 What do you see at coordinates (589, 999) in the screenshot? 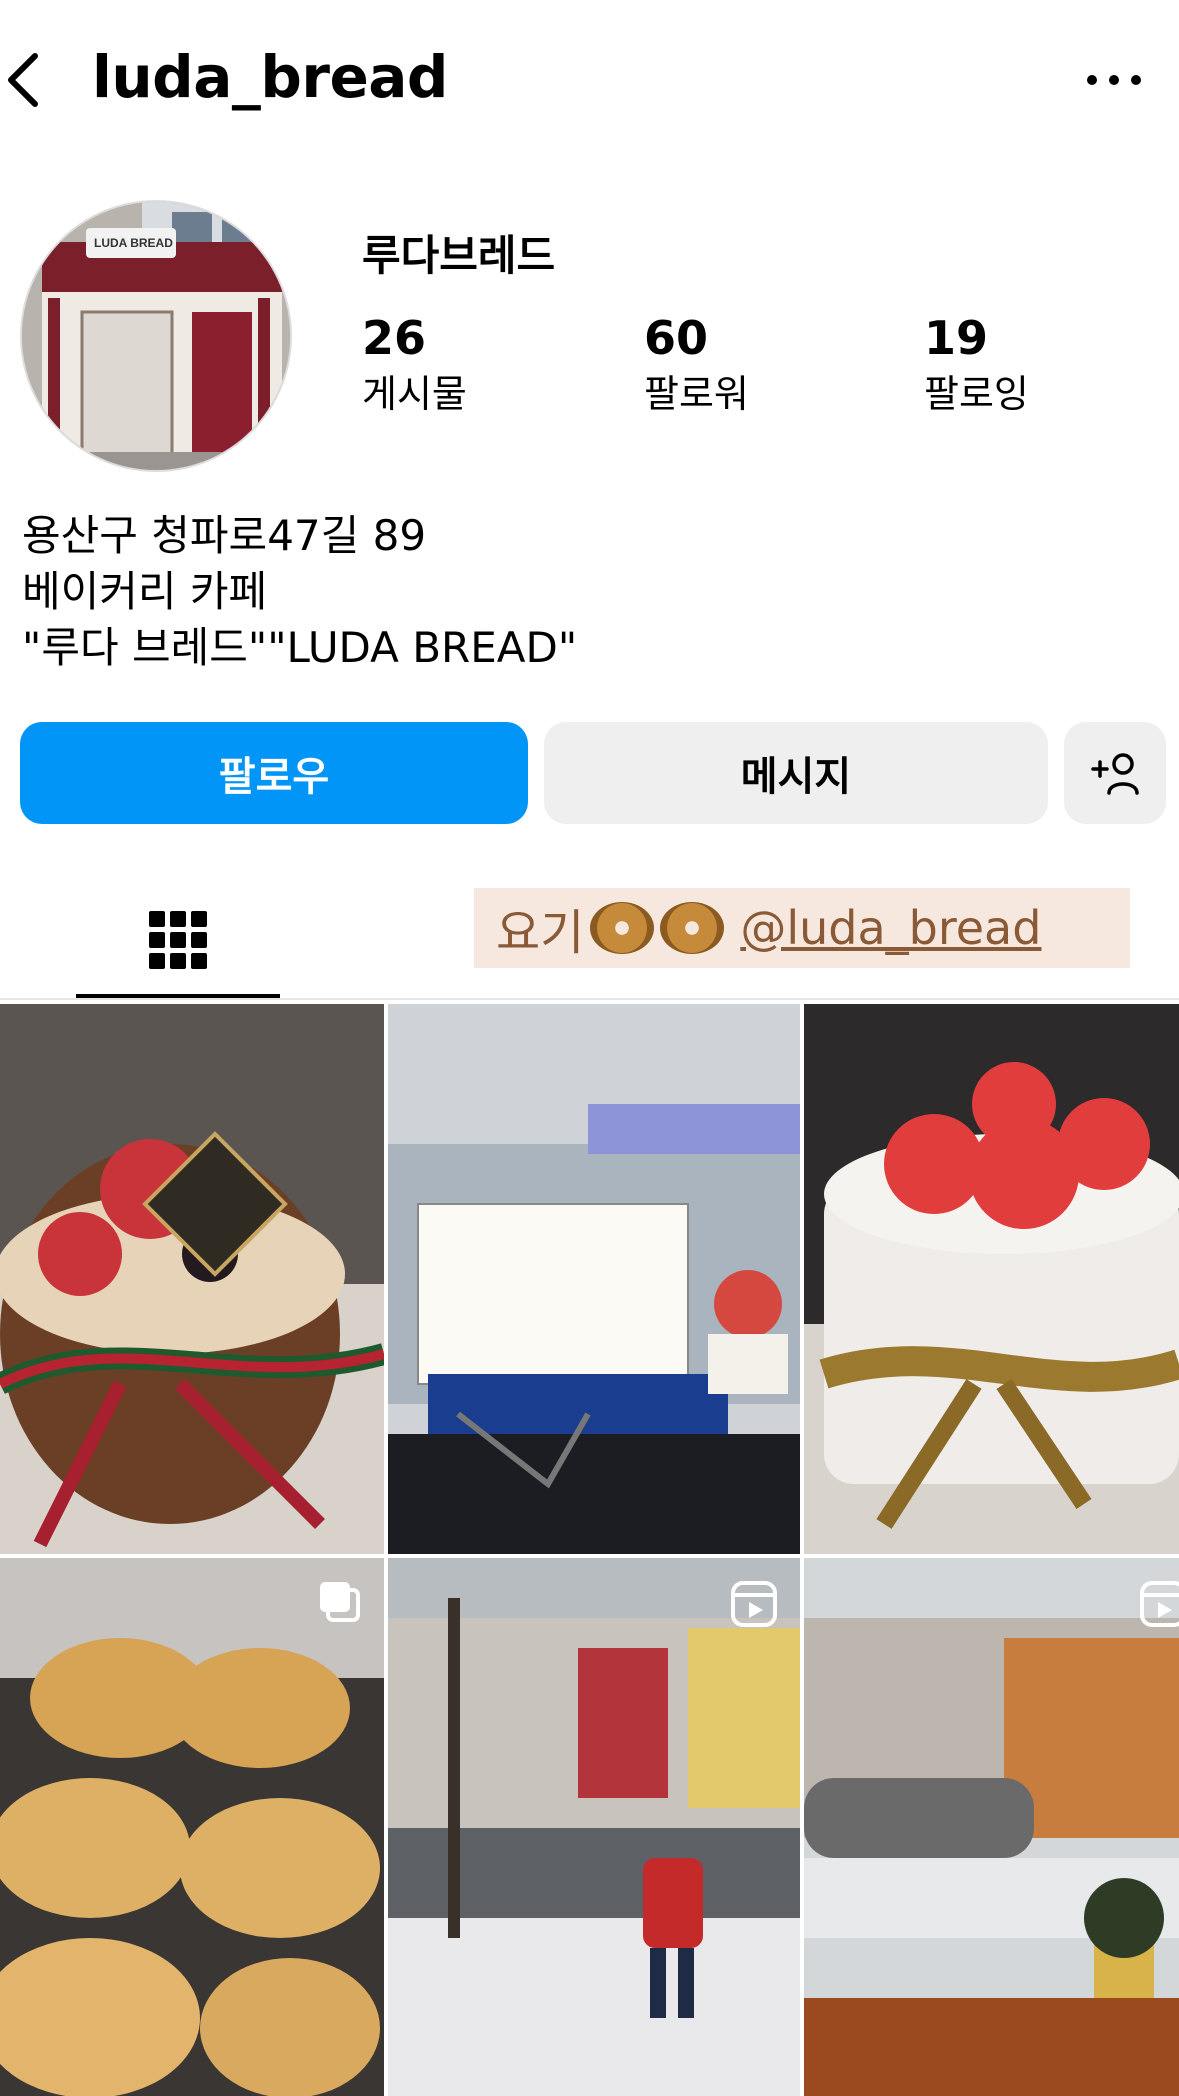
I see `tab-divider` at bounding box center [589, 999].